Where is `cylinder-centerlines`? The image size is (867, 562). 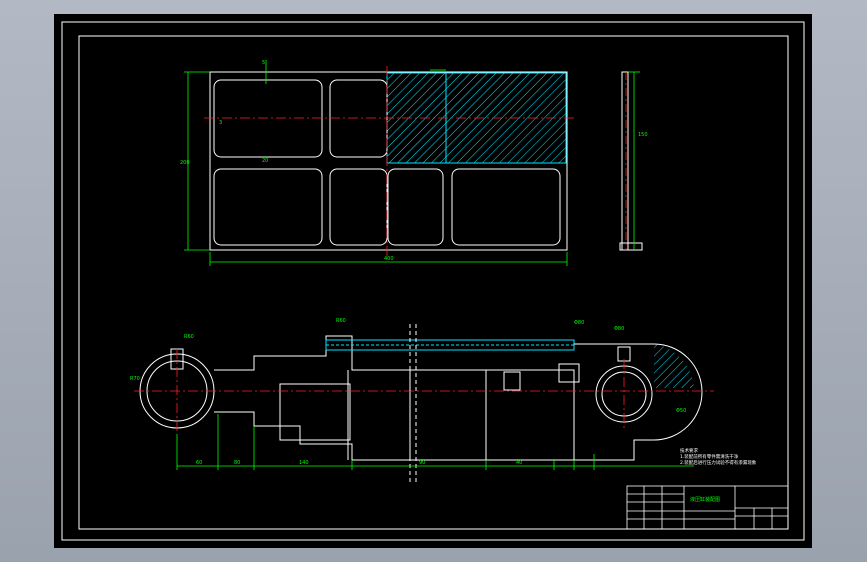
cylinder-centerlines is located at coordinates (424, 391).